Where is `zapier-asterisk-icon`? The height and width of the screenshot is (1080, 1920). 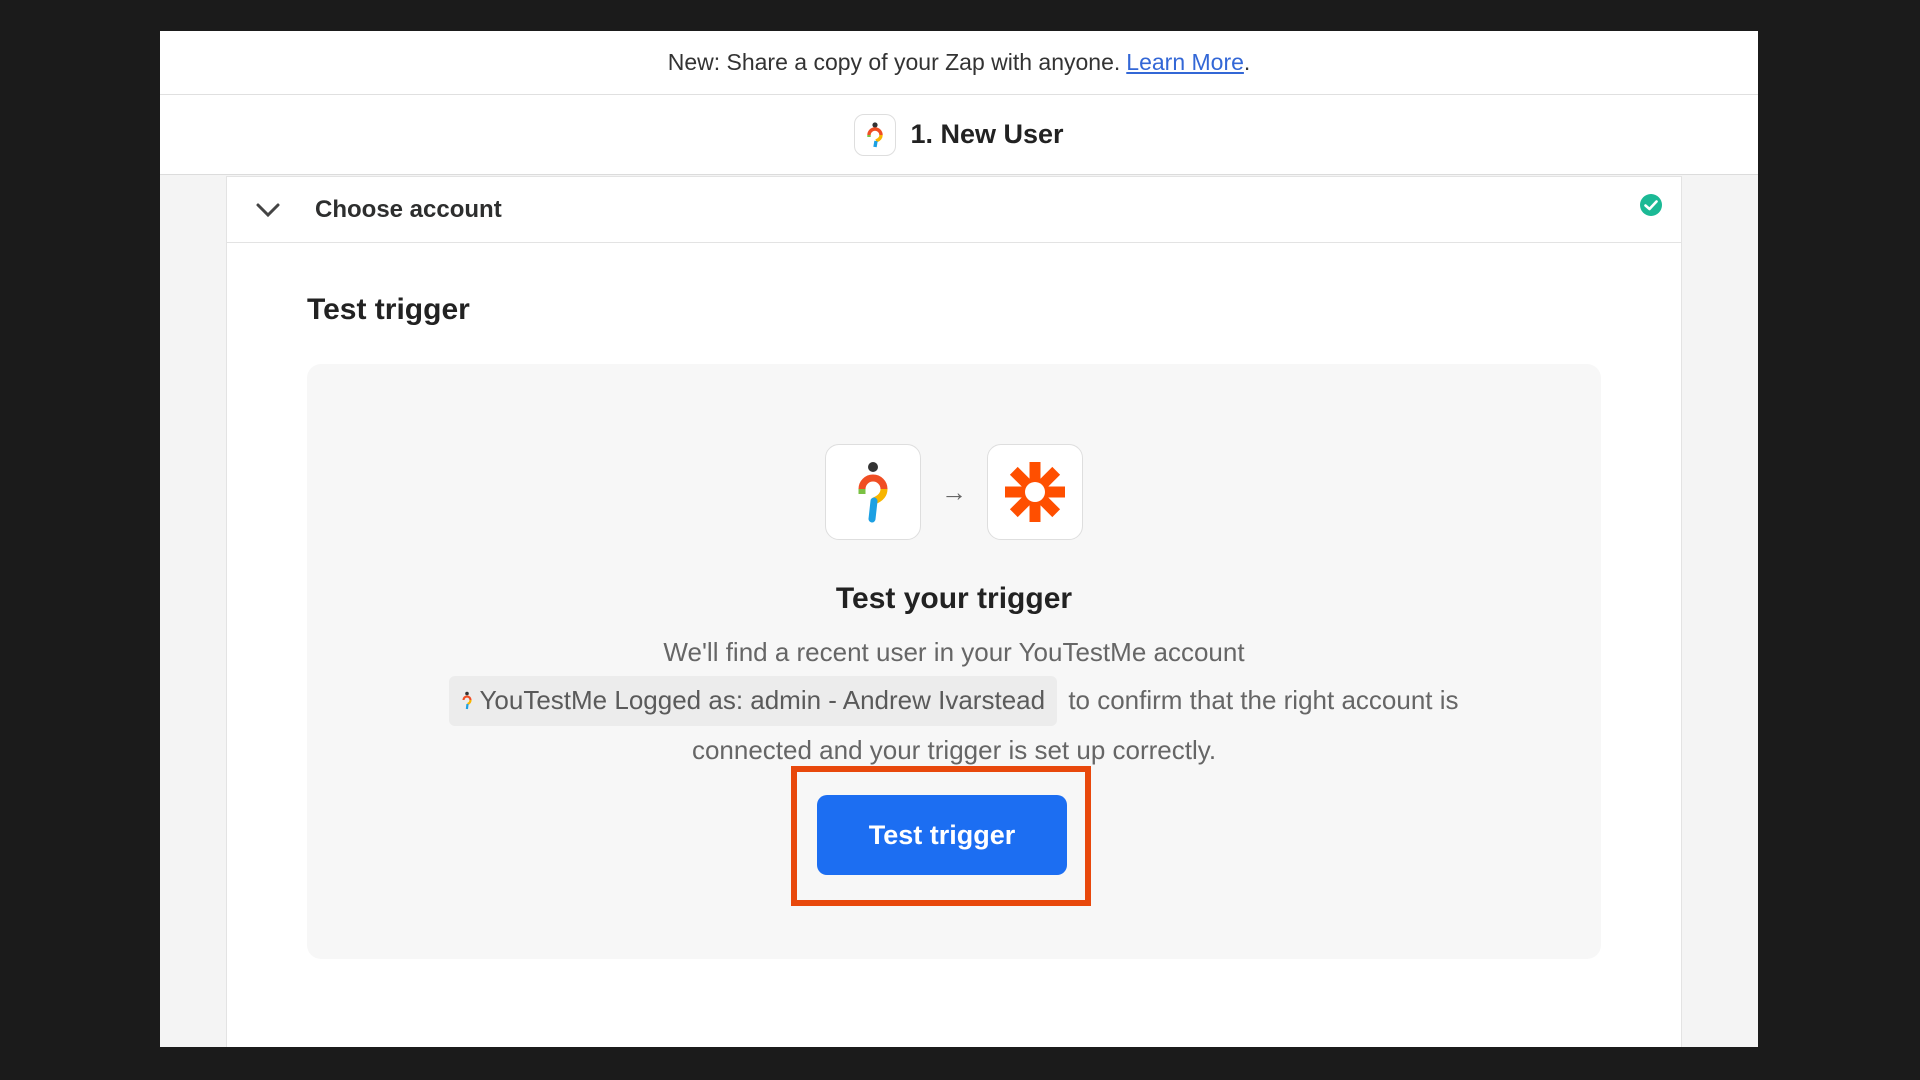 zapier-asterisk-icon is located at coordinates (1035, 492).